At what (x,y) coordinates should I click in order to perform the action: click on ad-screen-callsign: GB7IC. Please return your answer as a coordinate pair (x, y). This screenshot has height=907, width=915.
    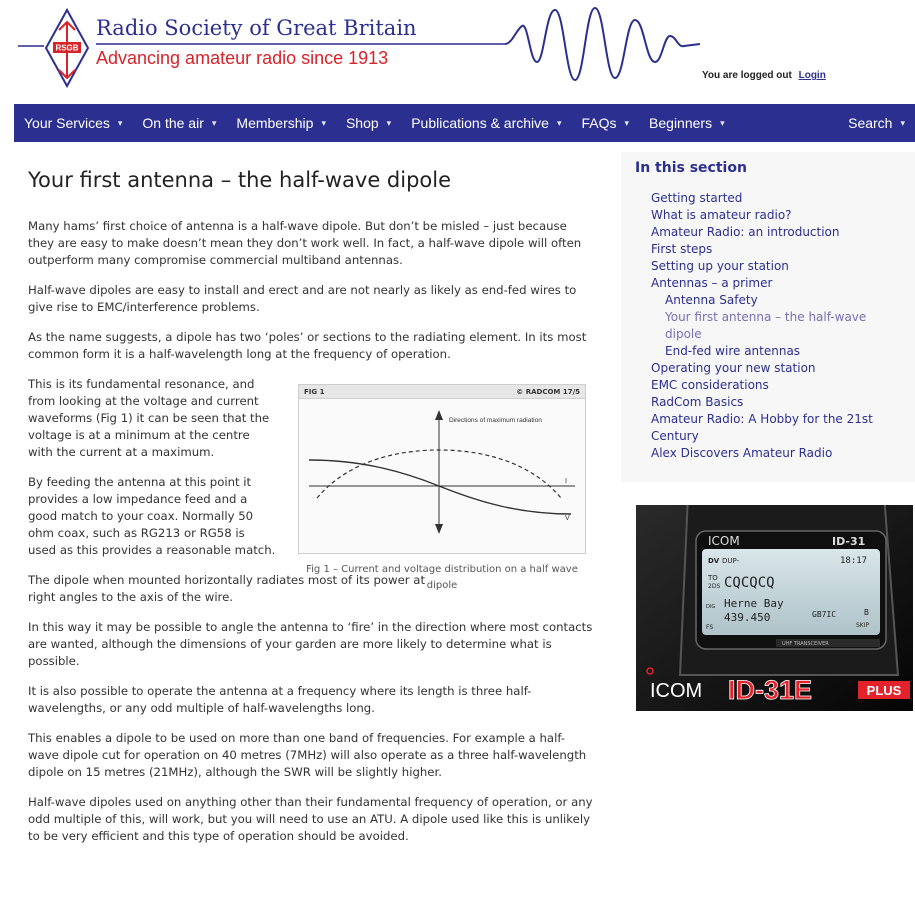
    Looking at the image, I should click on (824, 614).